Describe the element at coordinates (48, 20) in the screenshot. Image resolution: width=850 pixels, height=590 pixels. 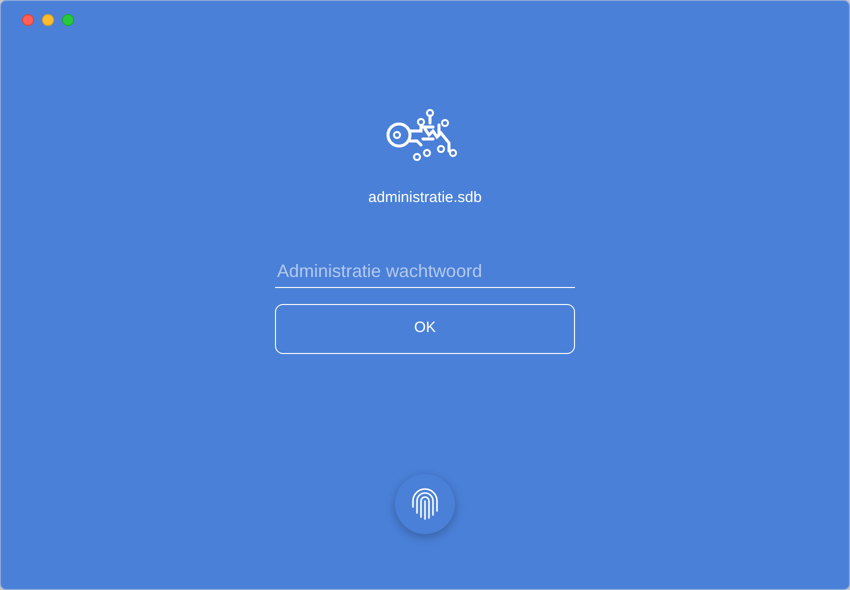
I see `minimize-button` at that location.